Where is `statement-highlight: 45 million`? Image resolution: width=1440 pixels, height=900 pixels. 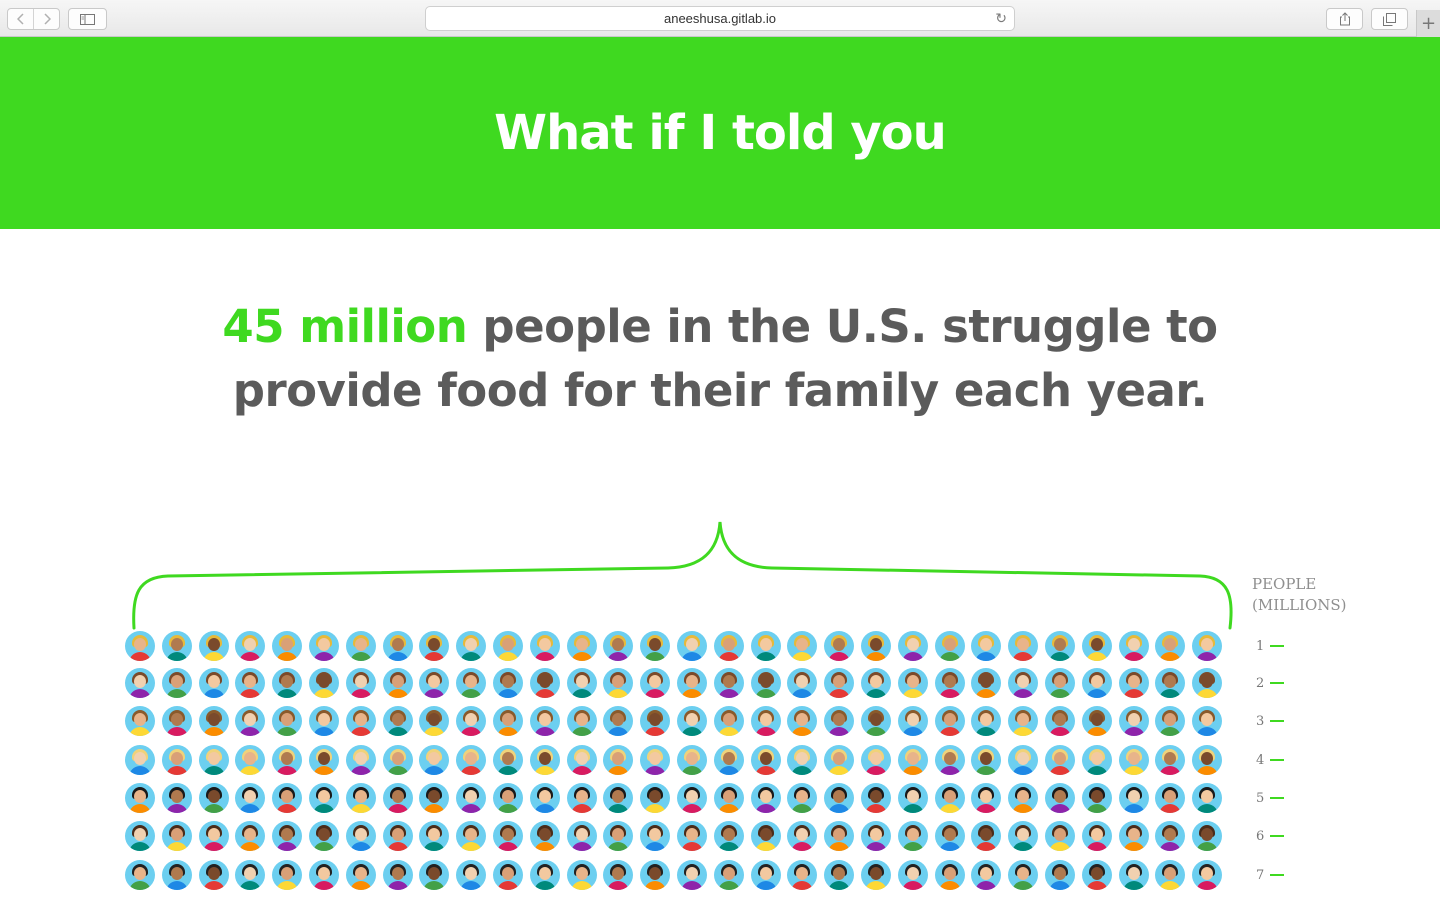 statement-highlight: 45 million is located at coordinates (345, 326).